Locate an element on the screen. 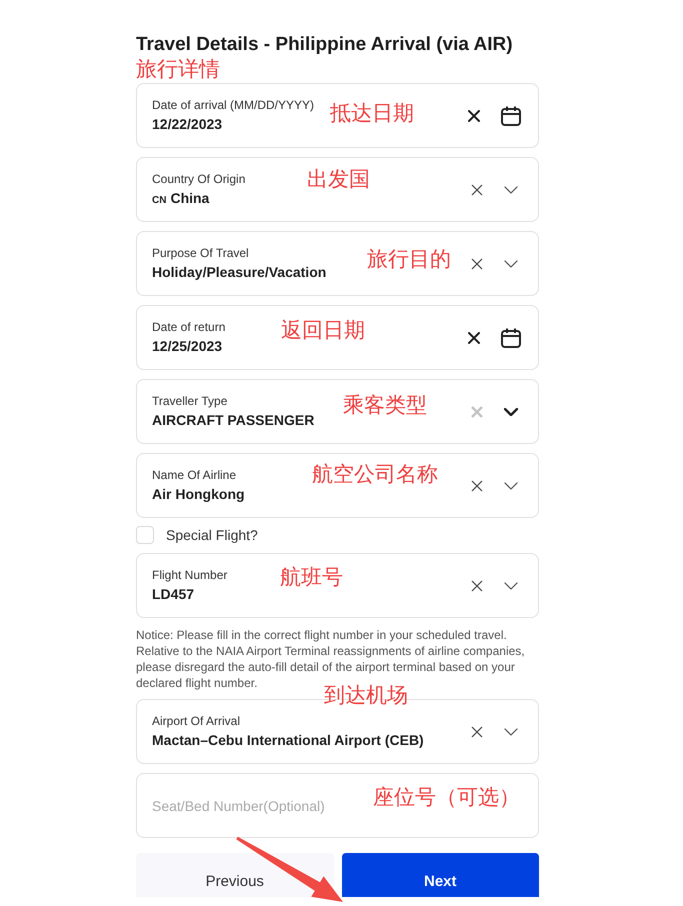 The image size is (683, 906). field-value: 12/22/2023 is located at coordinates (187, 124).